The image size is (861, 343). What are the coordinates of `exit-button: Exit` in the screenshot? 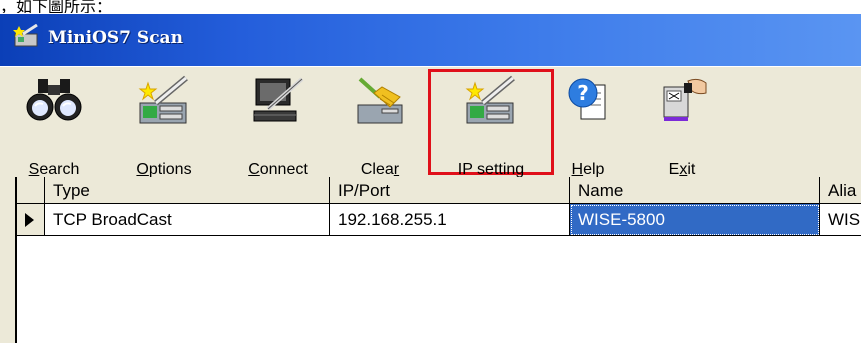 It's located at (682, 126).